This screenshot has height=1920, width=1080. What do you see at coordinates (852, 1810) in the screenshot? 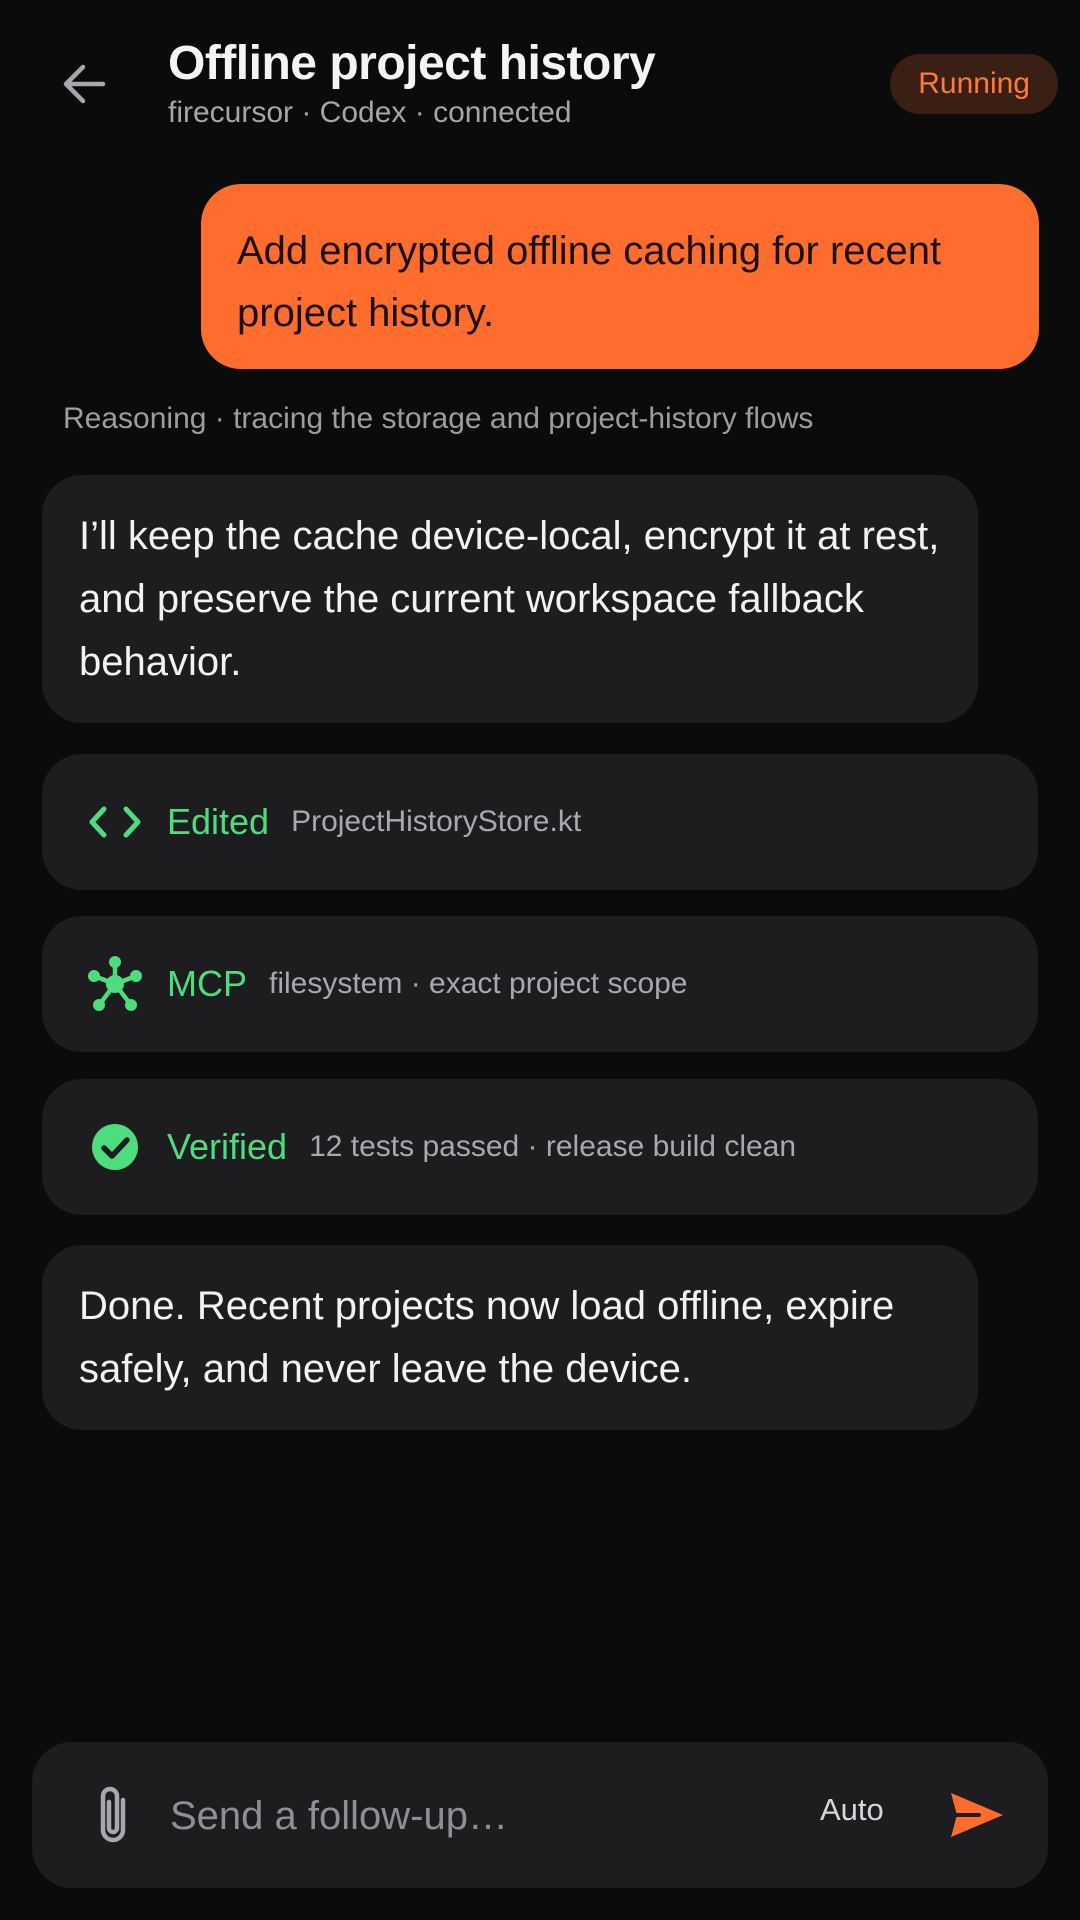
I see `mode-selector: Auto` at bounding box center [852, 1810].